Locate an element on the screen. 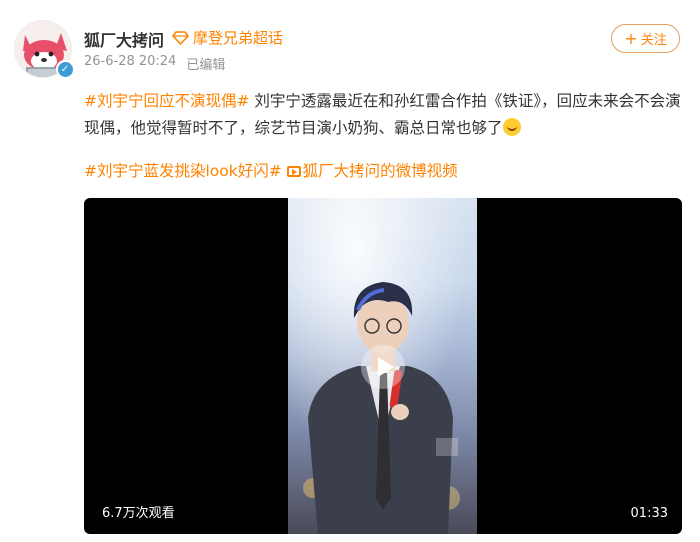  post-tags-line: #刘宇宁蓝发挑染look好闪# 狐厂大拷问的微博视频 is located at coordinates (384, 171).